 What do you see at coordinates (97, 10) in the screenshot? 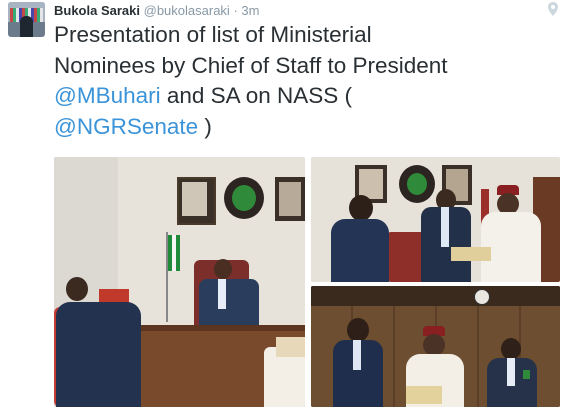
I see `display-name: Bukola Saraki` at bounding box center [97, 10].